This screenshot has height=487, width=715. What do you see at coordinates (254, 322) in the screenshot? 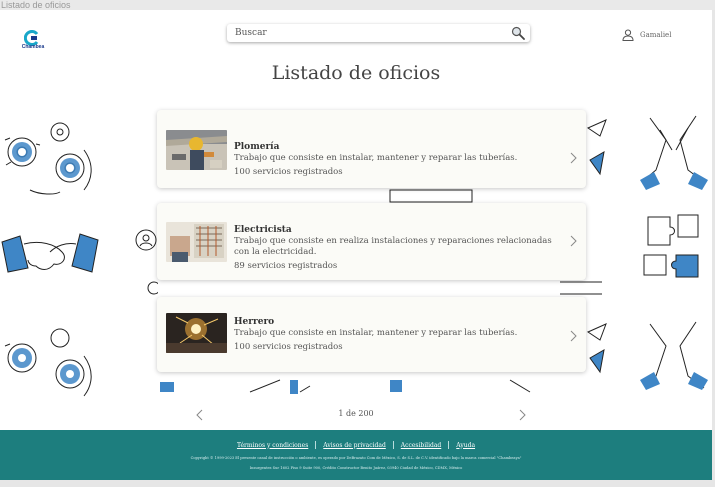
I see `trade-name: Herrero` at bounding box center [254, 322].